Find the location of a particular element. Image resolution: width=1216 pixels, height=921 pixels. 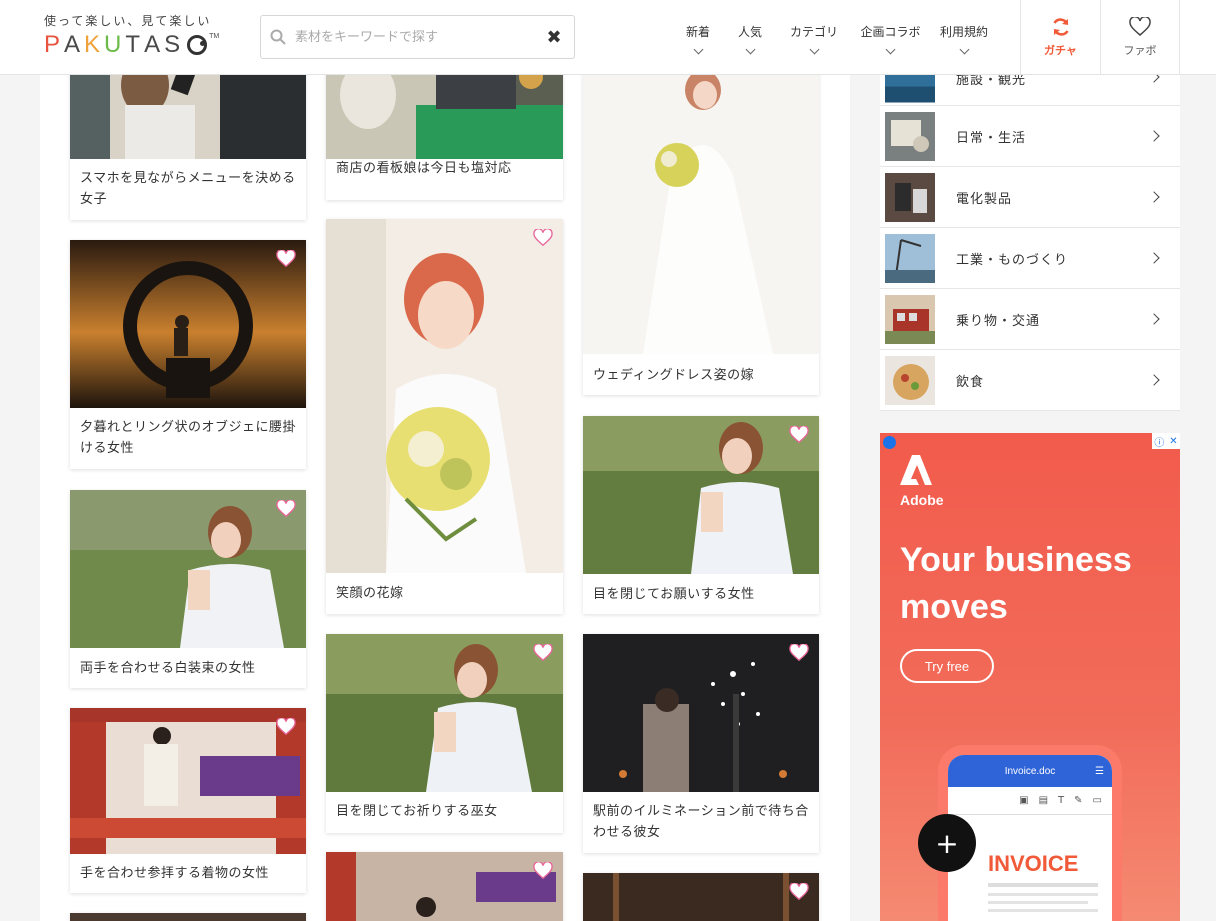

adobe-logo: Adobe is located at coordinates (922, 481).